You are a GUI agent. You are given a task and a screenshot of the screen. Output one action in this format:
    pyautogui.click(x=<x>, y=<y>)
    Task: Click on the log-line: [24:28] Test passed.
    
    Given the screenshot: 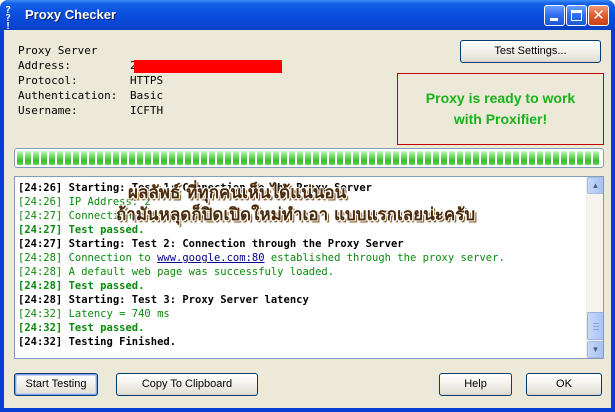 What is the action you would take?
    pyautogui.click(x=81, y=286)
    